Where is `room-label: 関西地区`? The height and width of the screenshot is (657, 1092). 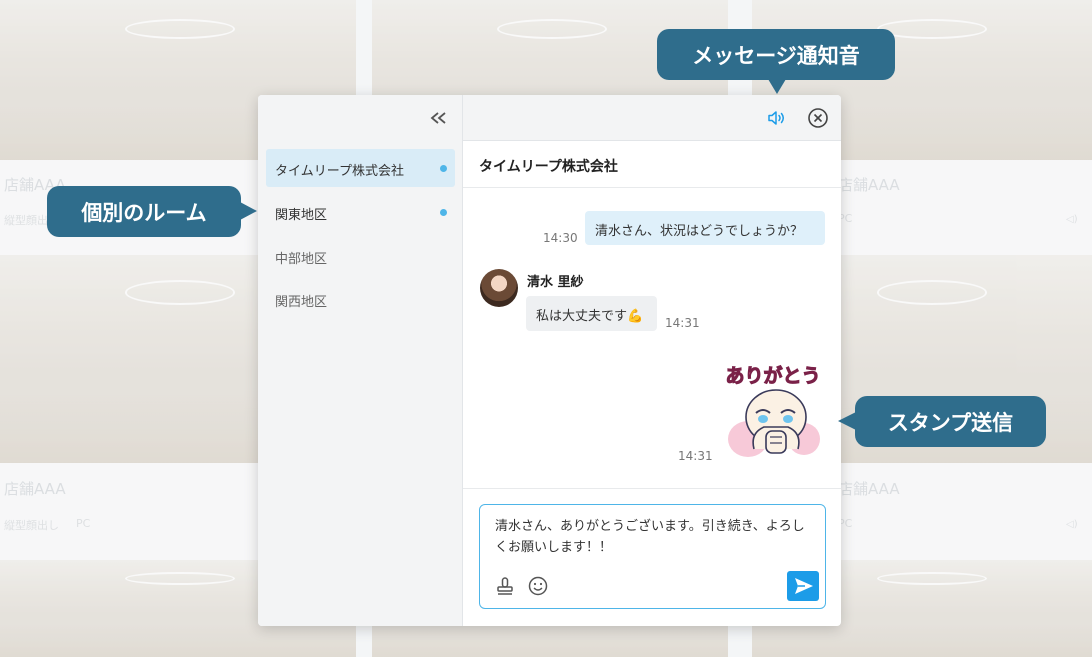
room-label: 関西地区 is located at coordinates (301, 302).